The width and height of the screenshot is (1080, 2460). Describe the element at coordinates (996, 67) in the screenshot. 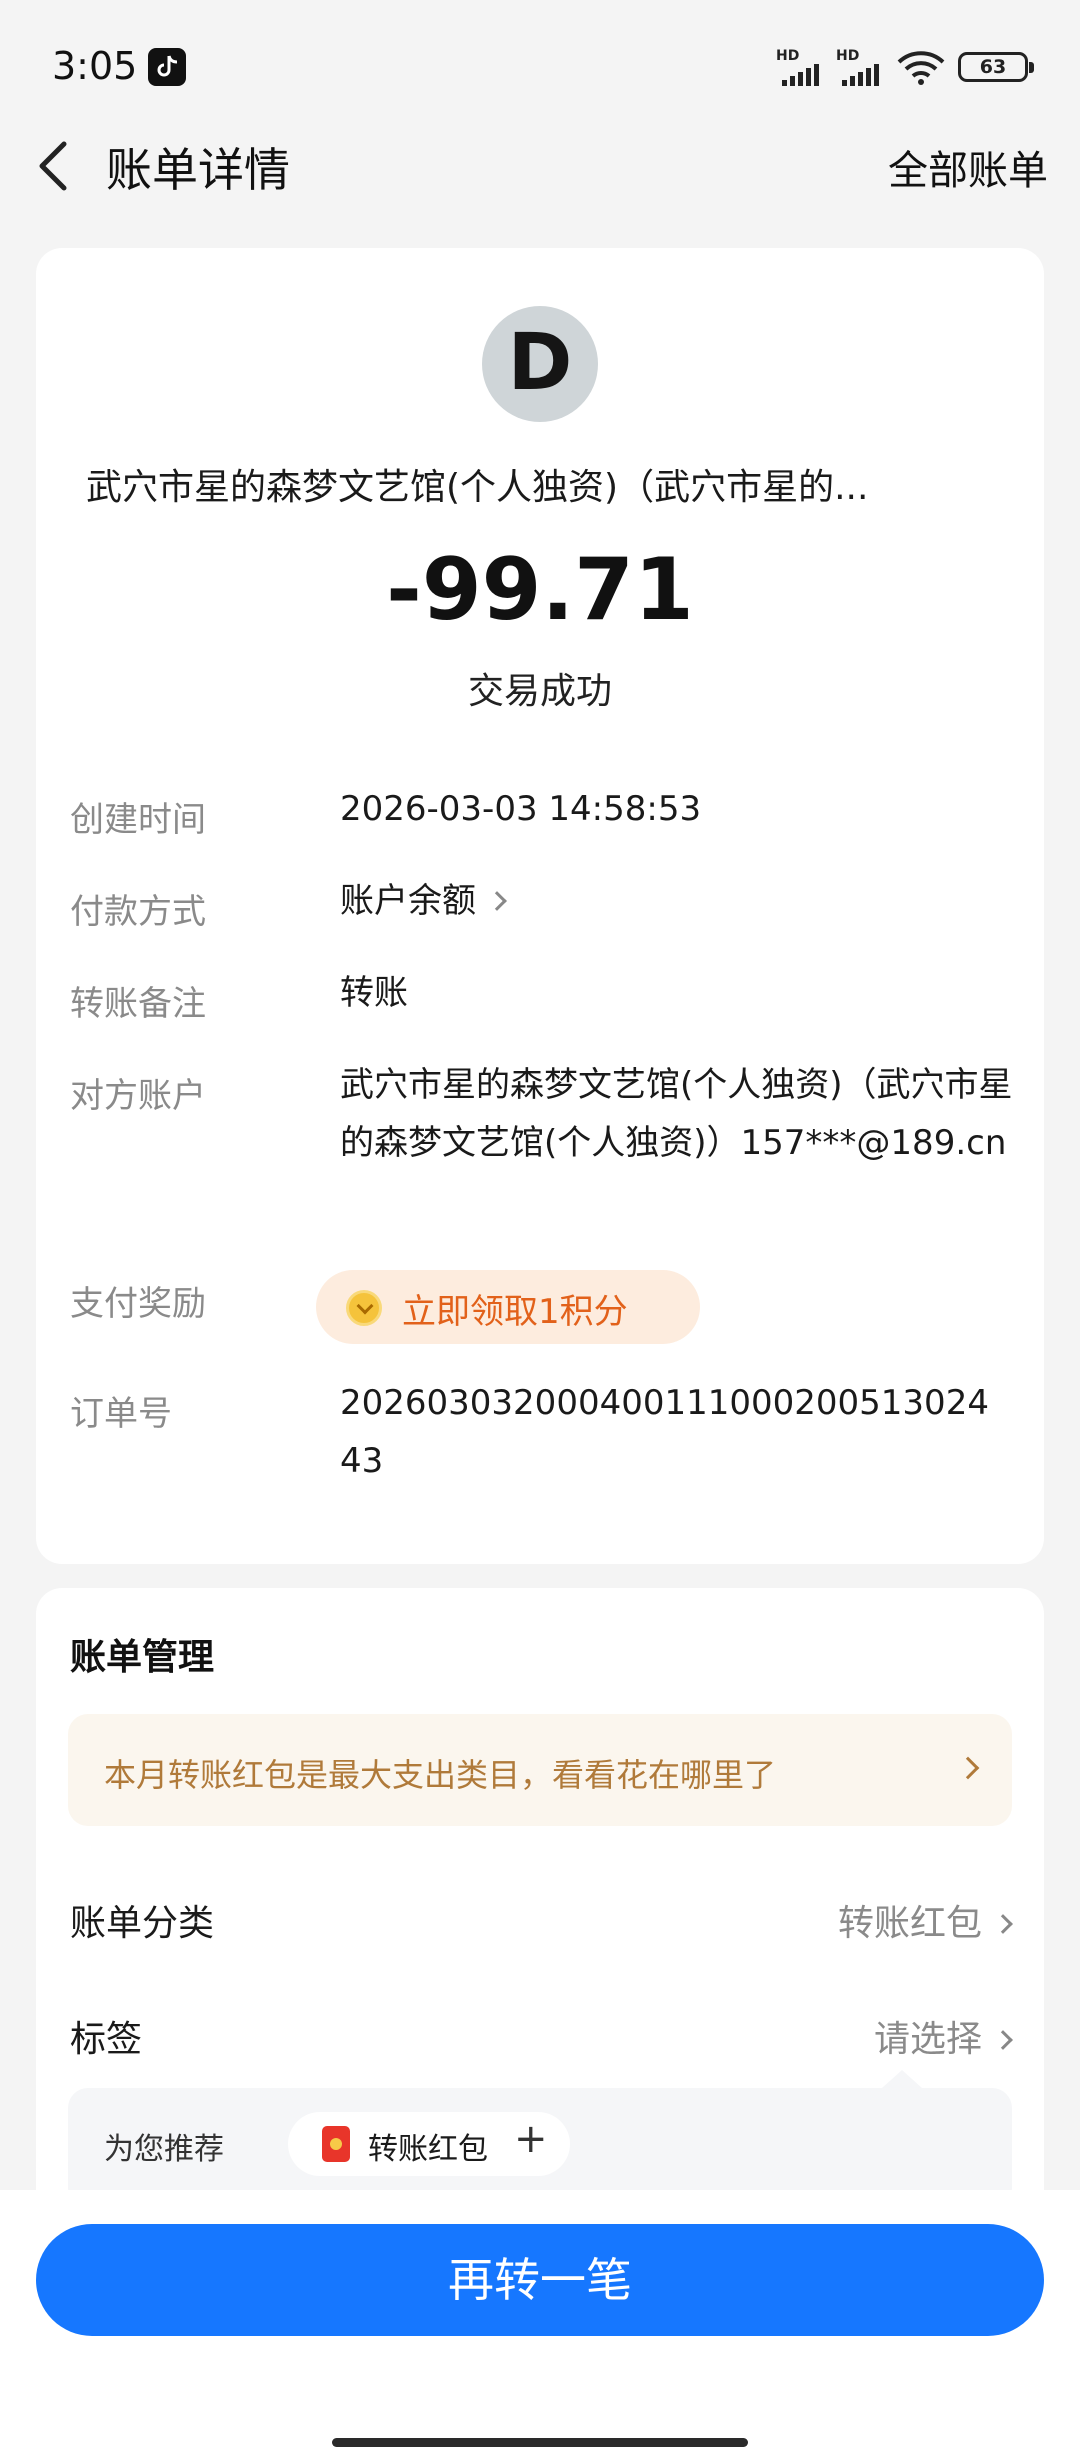

I see `battery-icon: 63` at that location.